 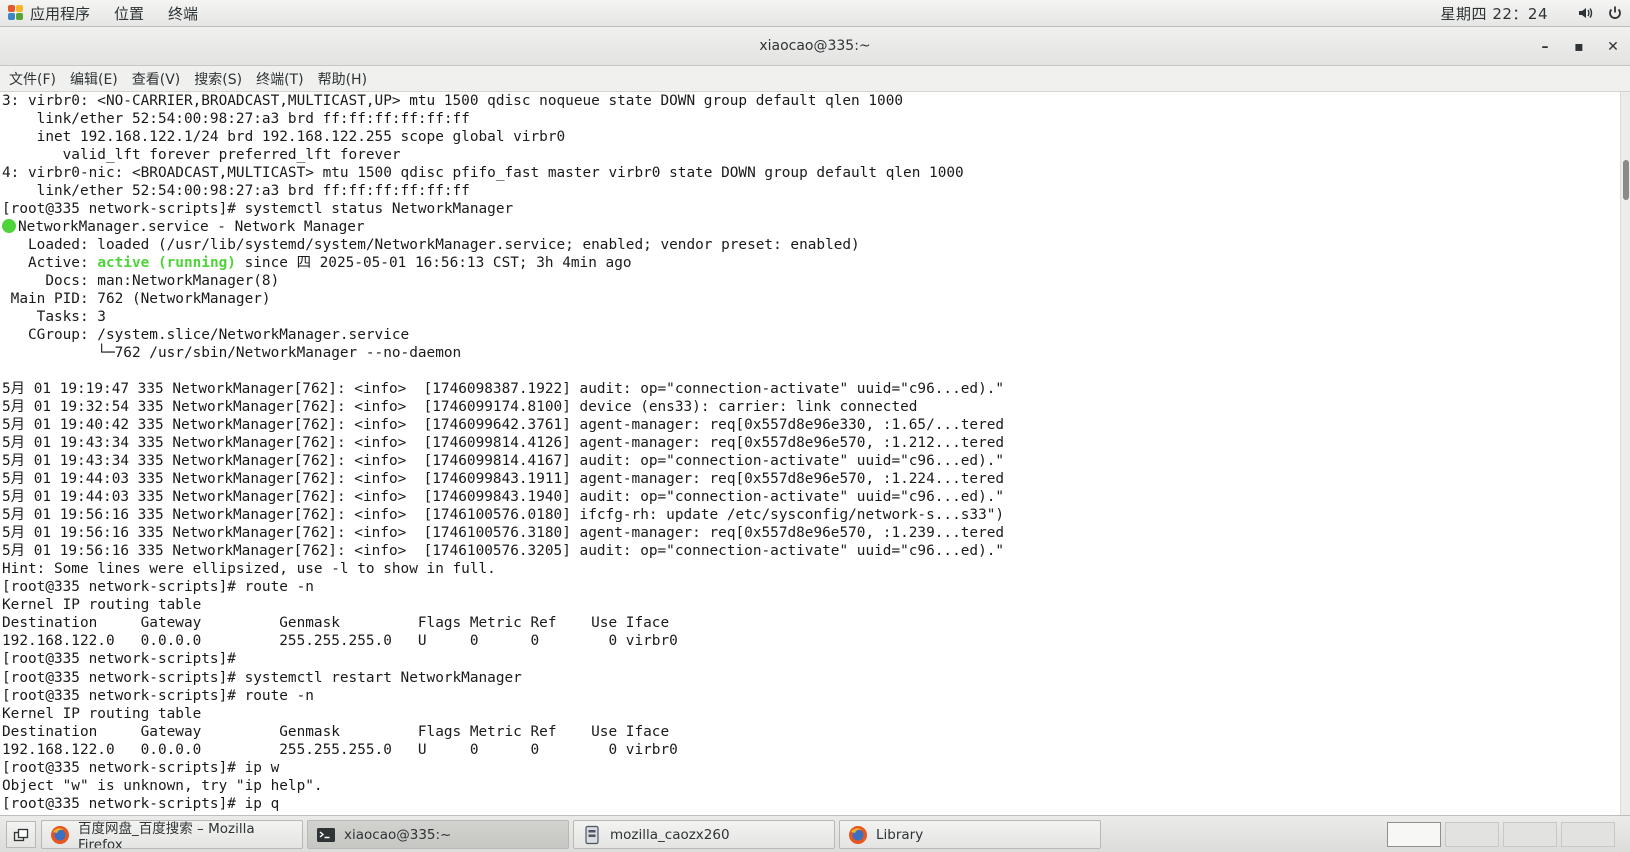 I want to click on show-desktop-icon, so click(x=21, y=834).